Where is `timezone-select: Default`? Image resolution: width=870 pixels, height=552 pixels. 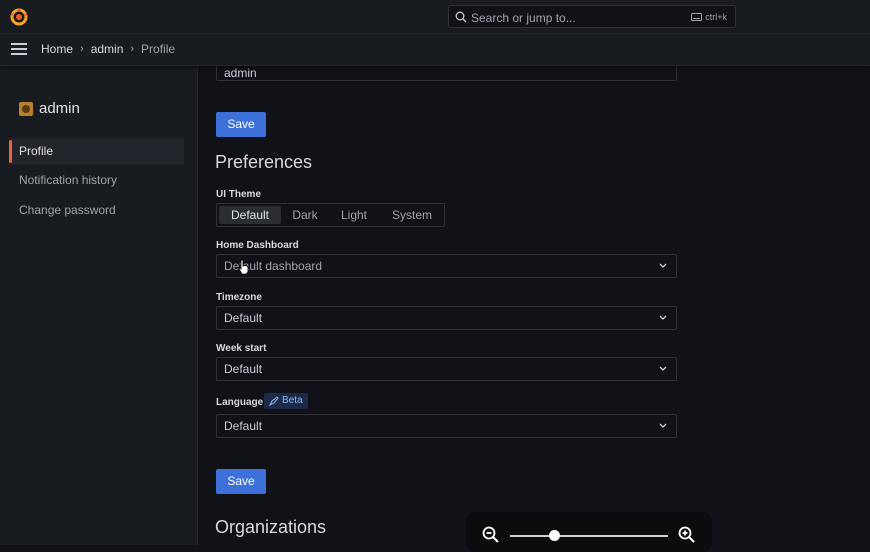 timezone-select: Default is located at coordinates (446, 318).